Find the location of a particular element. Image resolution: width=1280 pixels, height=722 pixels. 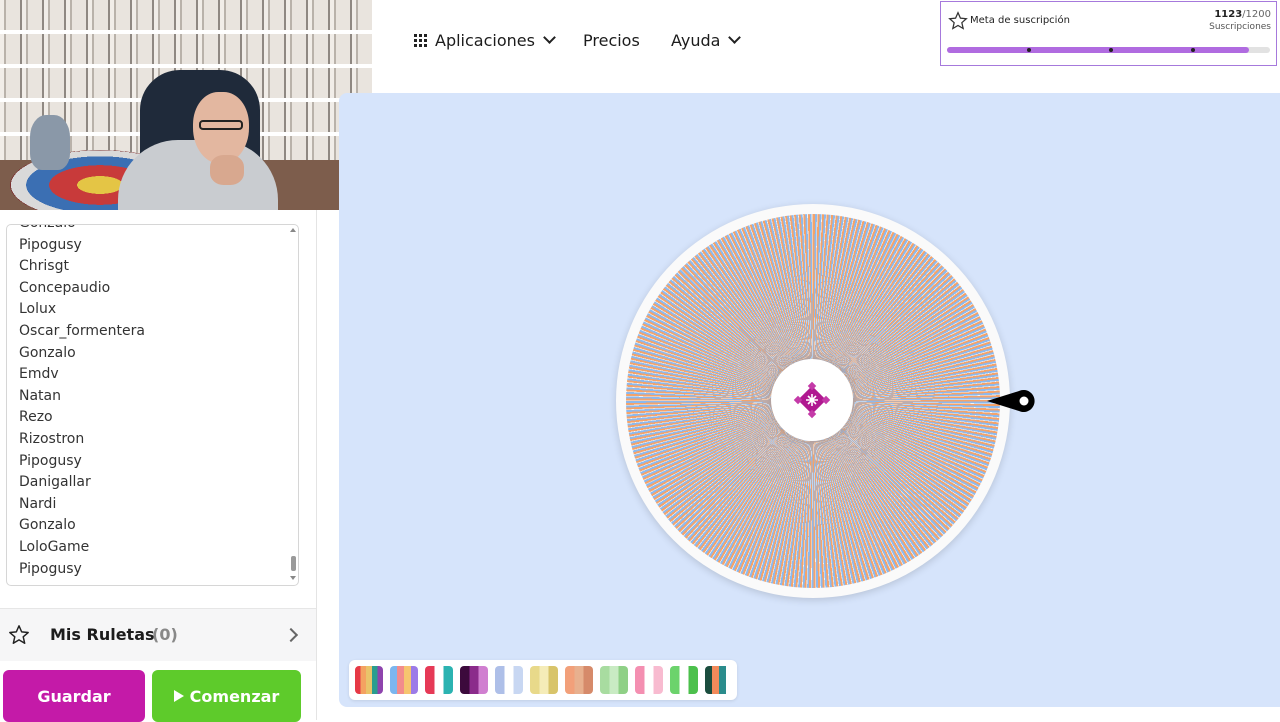

entry-item: Danigallar is located at coordinates (55, 482).